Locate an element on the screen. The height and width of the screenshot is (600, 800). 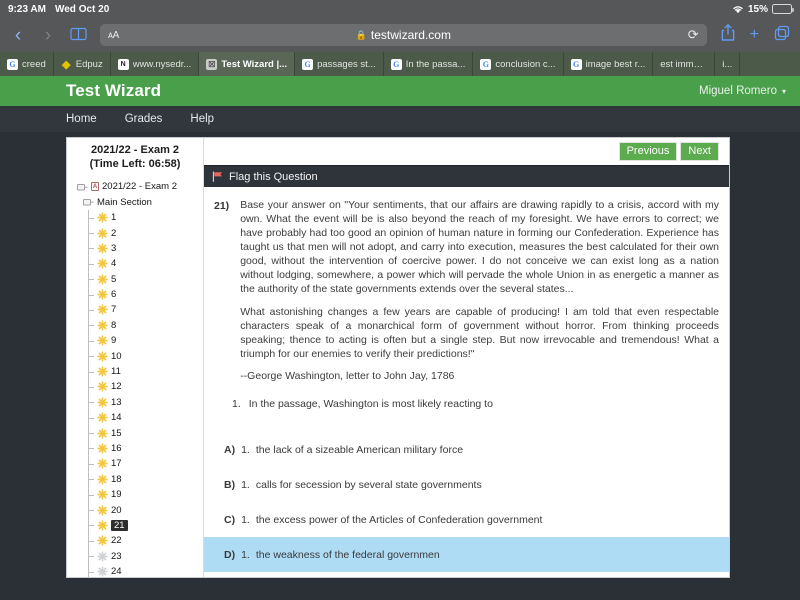
question-tree-item: 24 is located at coordinates (135, 570).